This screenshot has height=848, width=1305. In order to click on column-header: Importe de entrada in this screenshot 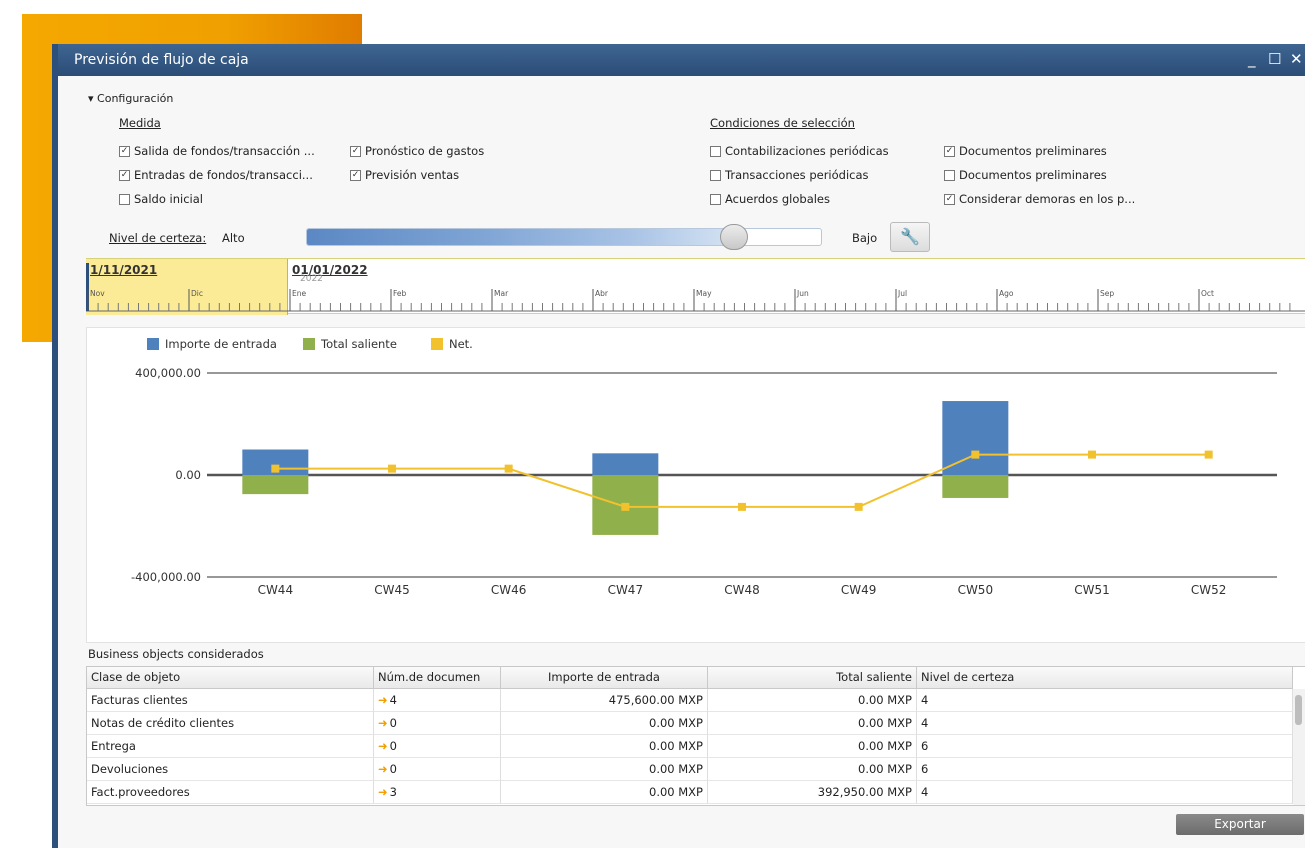, I will do `click(604, 678)`.